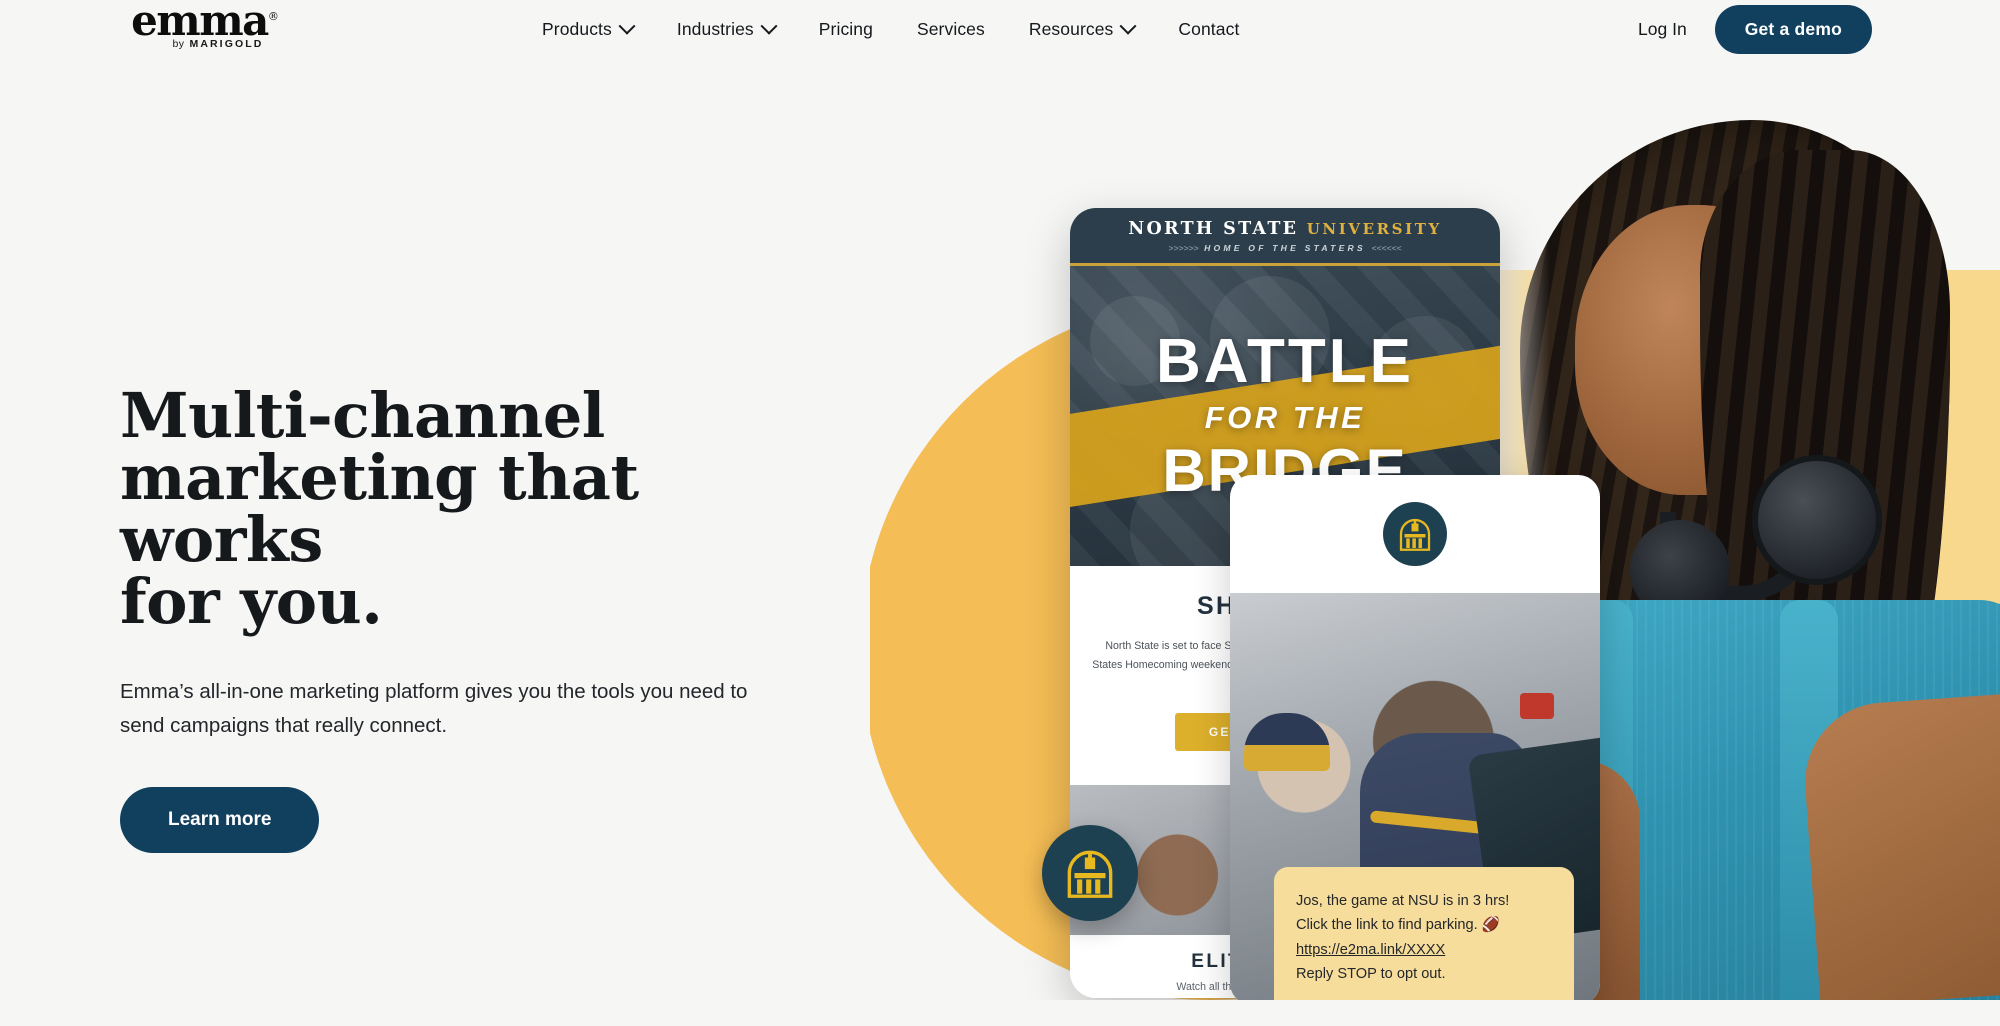  I want to click on email-masthead-tagline: >>>>>> HOME OF THE STATERS <<<<<<, so click(1284, 248).